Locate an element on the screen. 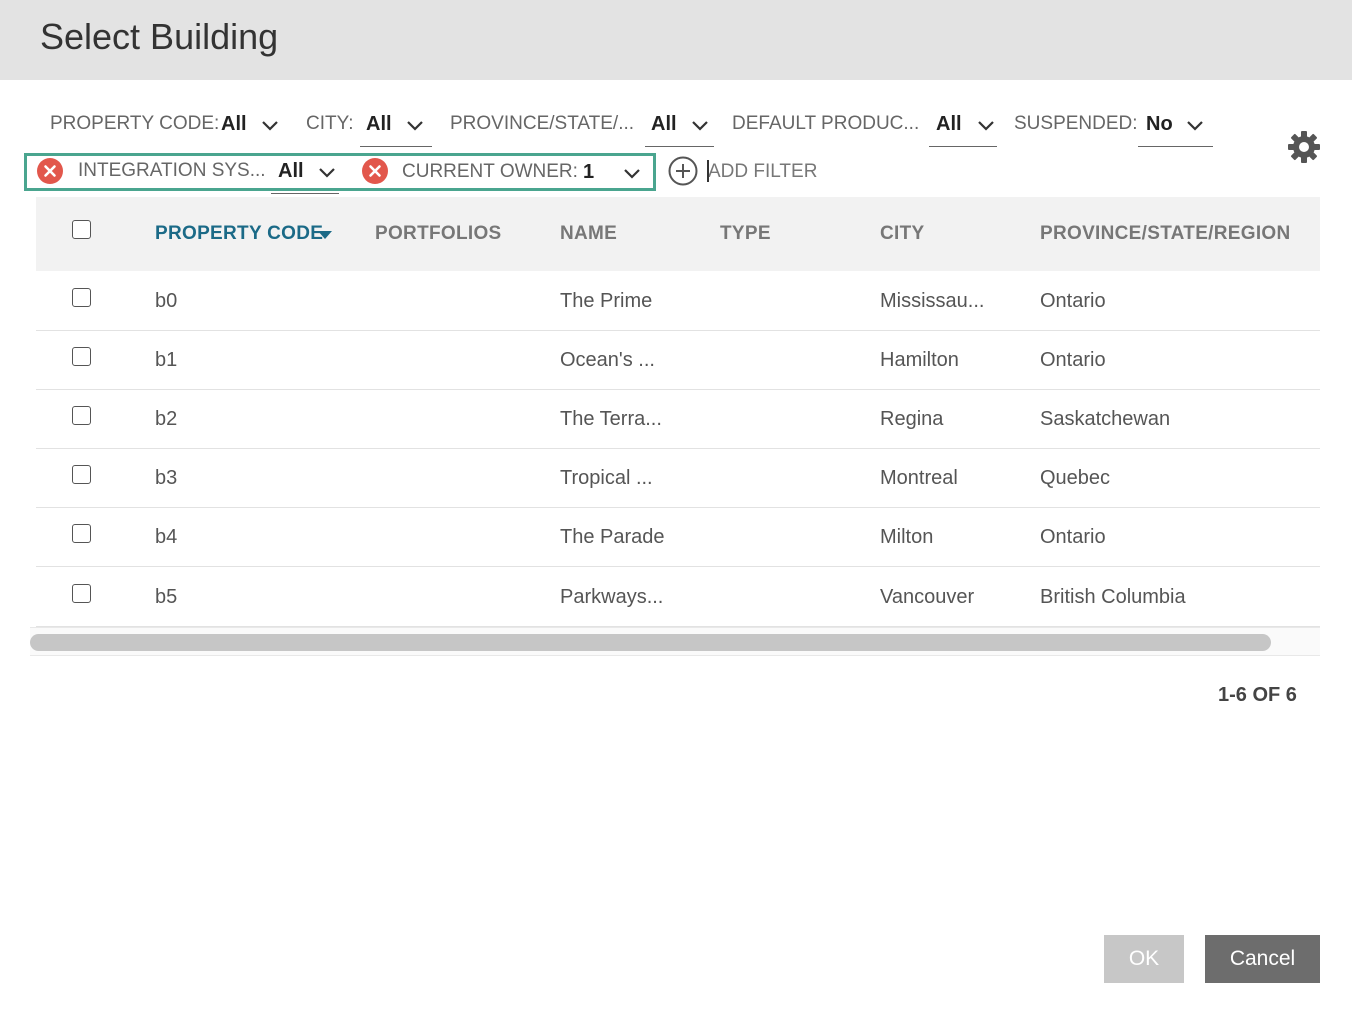  cell-province: British Columbia is located at coordinates (1113, 597).